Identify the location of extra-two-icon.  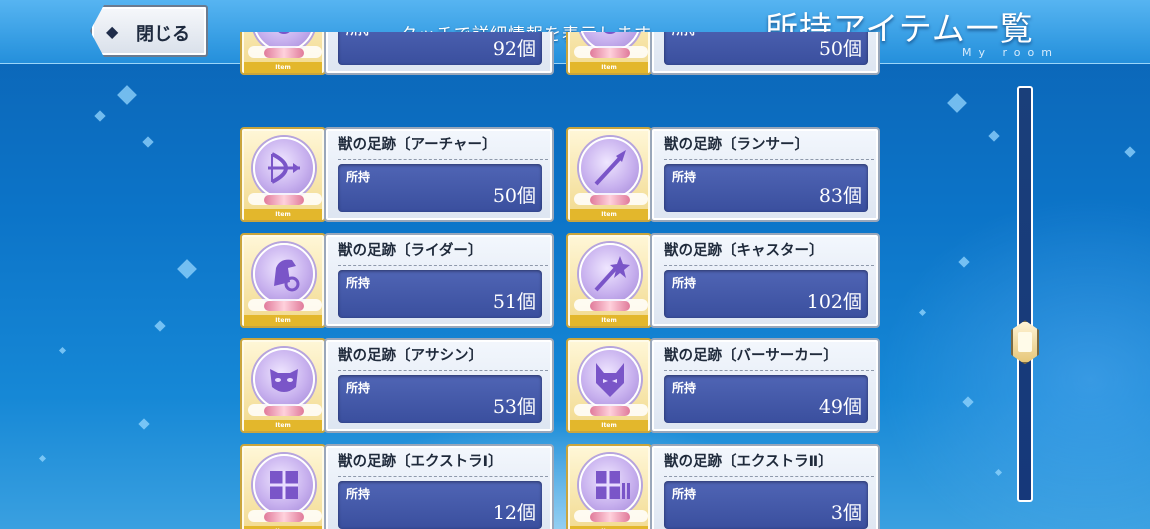
(610, 485).